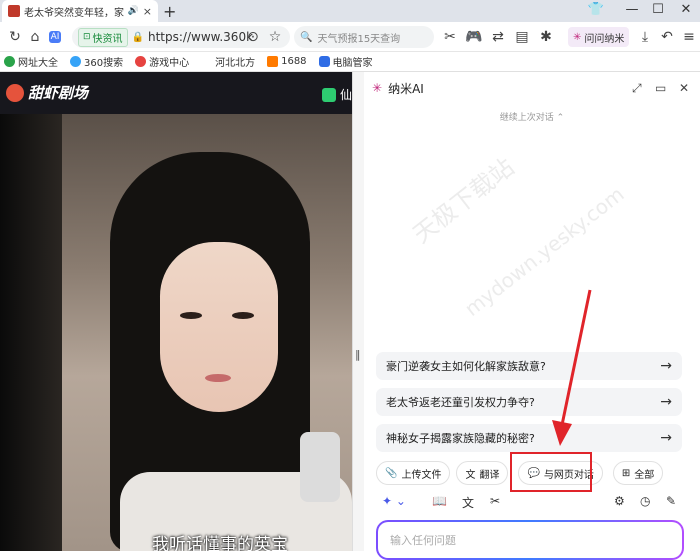  I want to click on suggestion-item: 老太爷返老还童引发权力争夺? →, so click(529, 402).